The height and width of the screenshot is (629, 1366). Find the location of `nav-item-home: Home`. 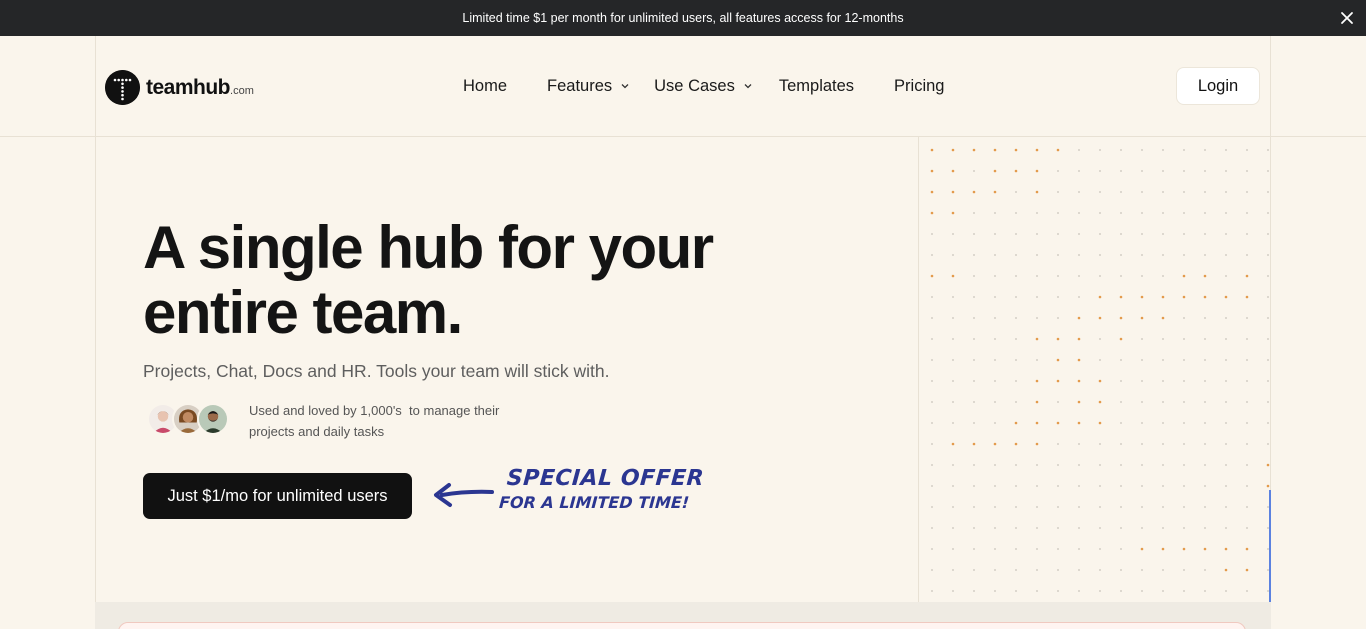

nav-item-home: Home is located at coordinates (485, 86).